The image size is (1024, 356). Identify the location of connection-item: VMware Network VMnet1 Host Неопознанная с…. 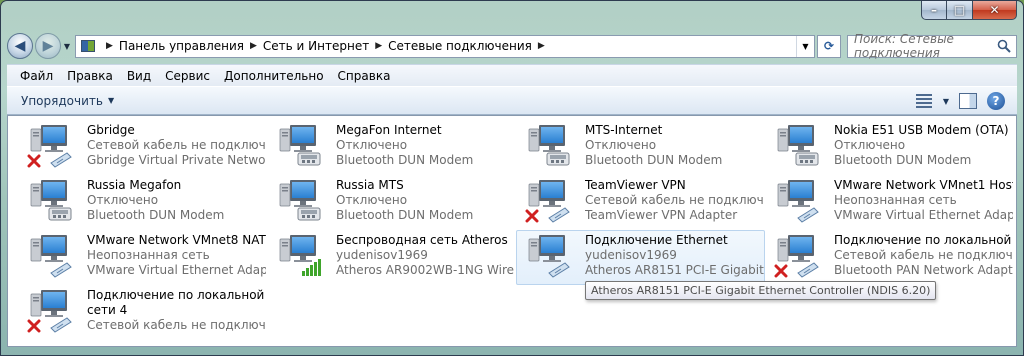
(889, 202).